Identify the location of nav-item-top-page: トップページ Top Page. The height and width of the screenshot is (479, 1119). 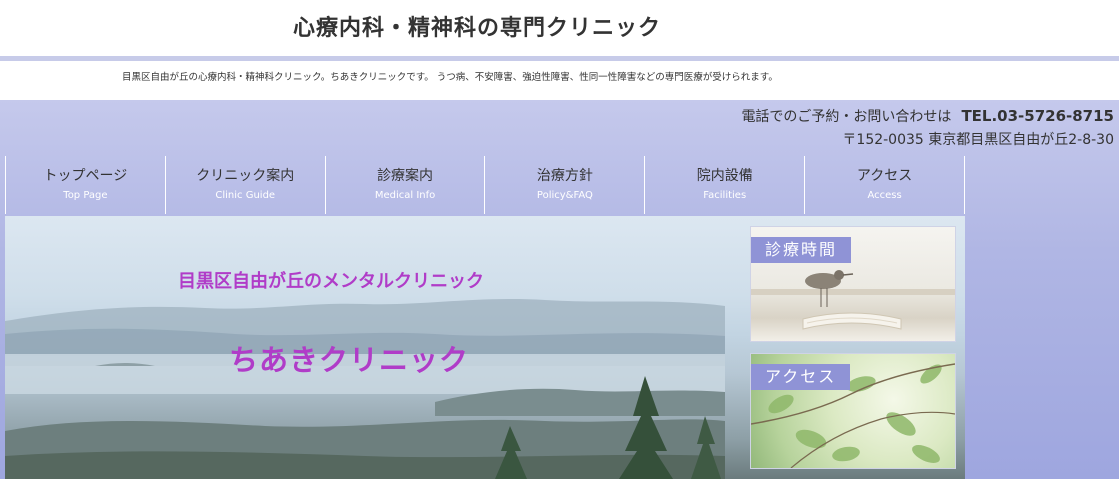
(85, 185).